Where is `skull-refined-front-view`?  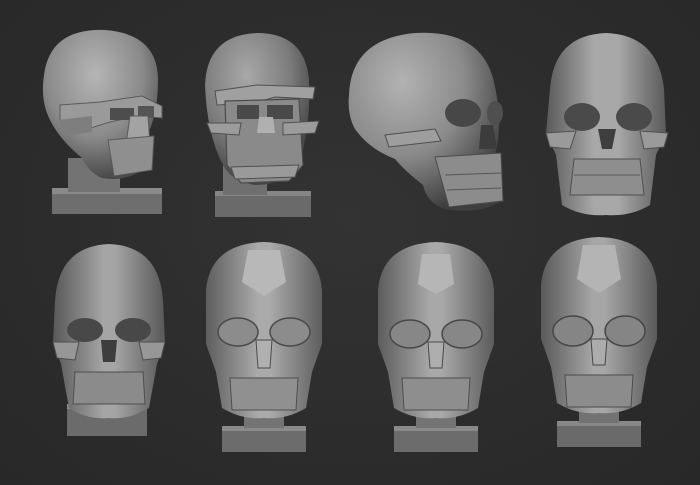
skull-refined-front-view is located at coordinates (607, 122).